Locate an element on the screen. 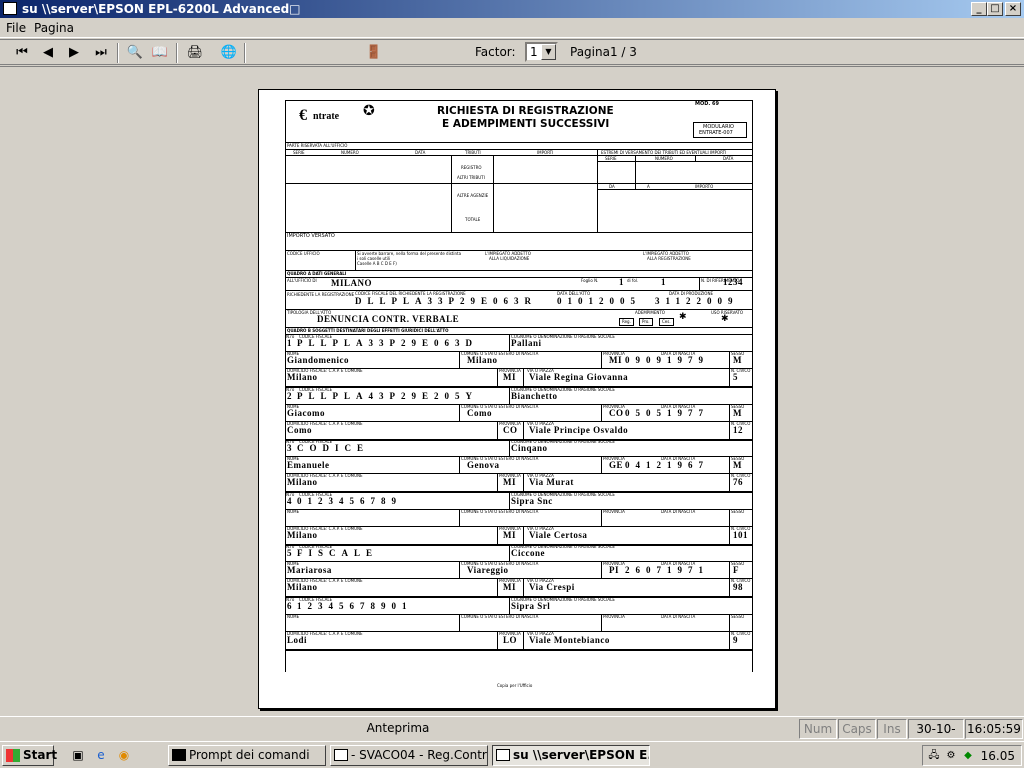 The height and width of the screenshot is (768, 1024). previous-page-icon: ◀ is located at coordinates (48, 53).